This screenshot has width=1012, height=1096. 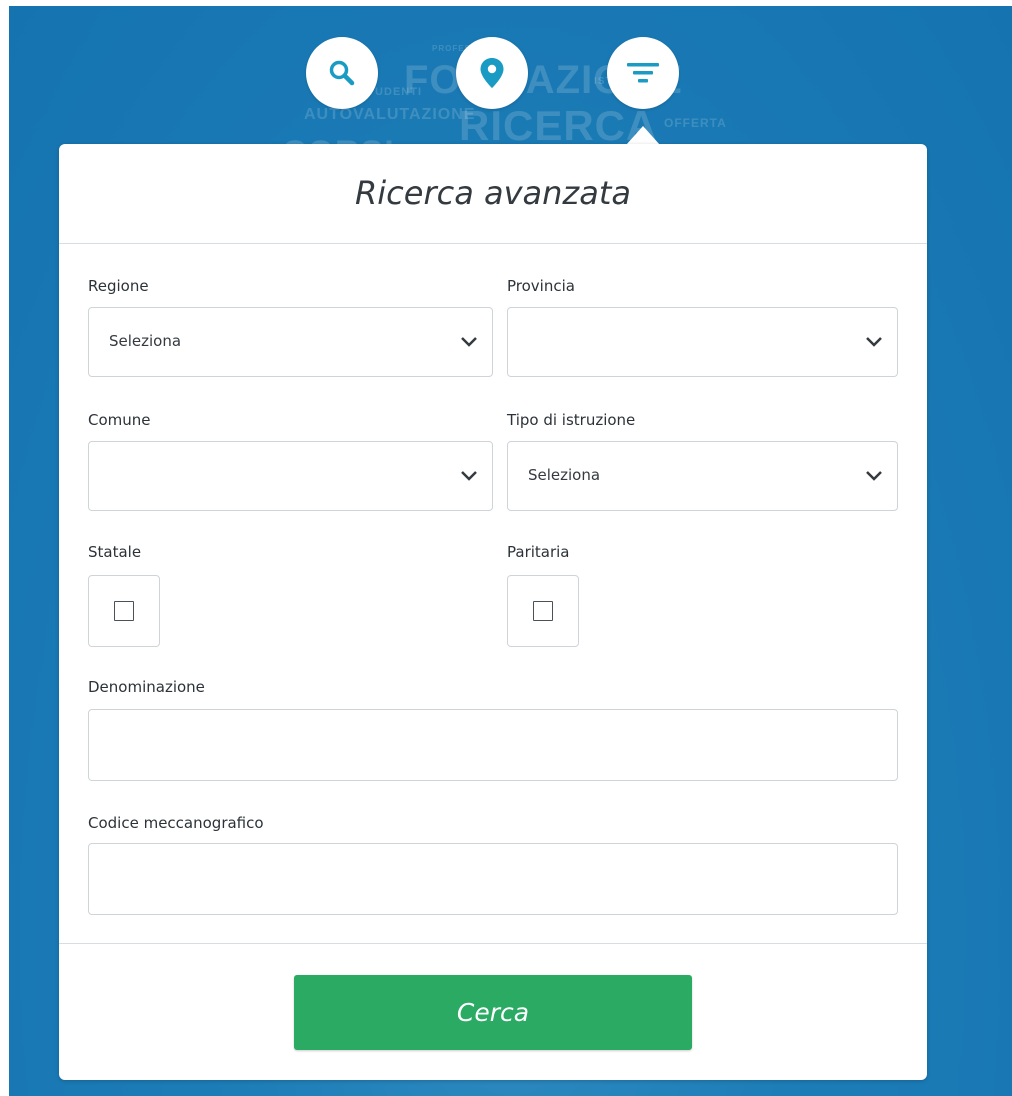 I want to click on nav-filter-button, so click(x=643, y=73).